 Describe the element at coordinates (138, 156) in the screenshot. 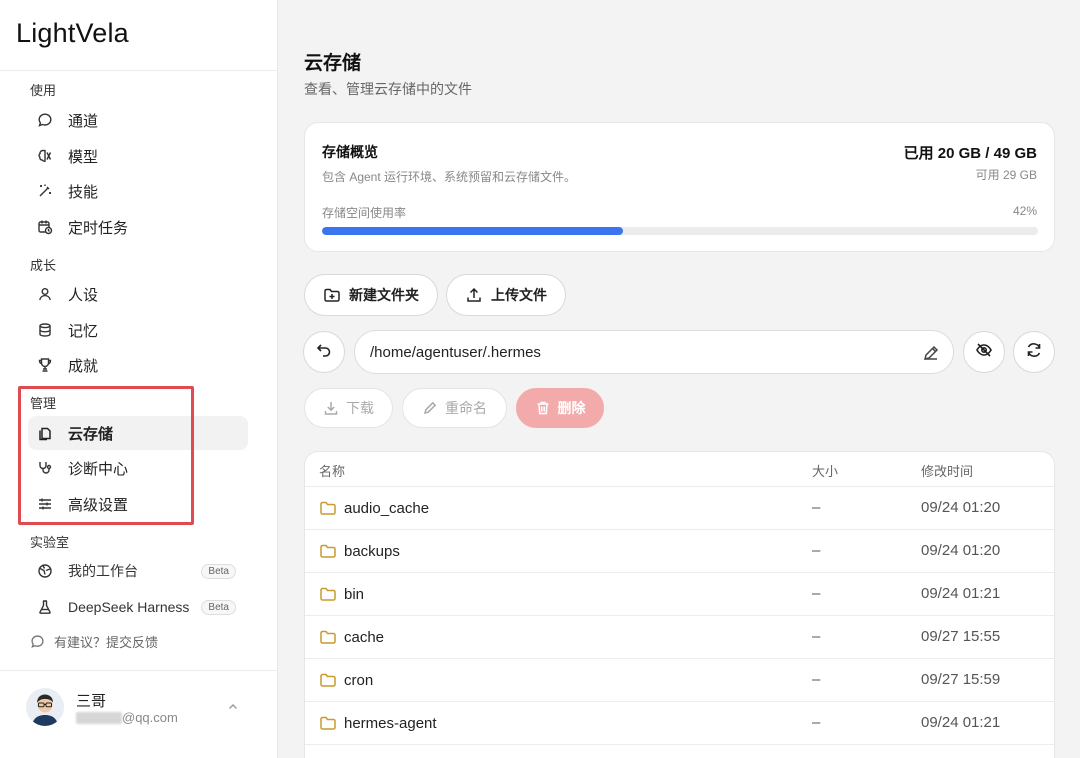

I see `sidebar-item-models: 模型` at that location.